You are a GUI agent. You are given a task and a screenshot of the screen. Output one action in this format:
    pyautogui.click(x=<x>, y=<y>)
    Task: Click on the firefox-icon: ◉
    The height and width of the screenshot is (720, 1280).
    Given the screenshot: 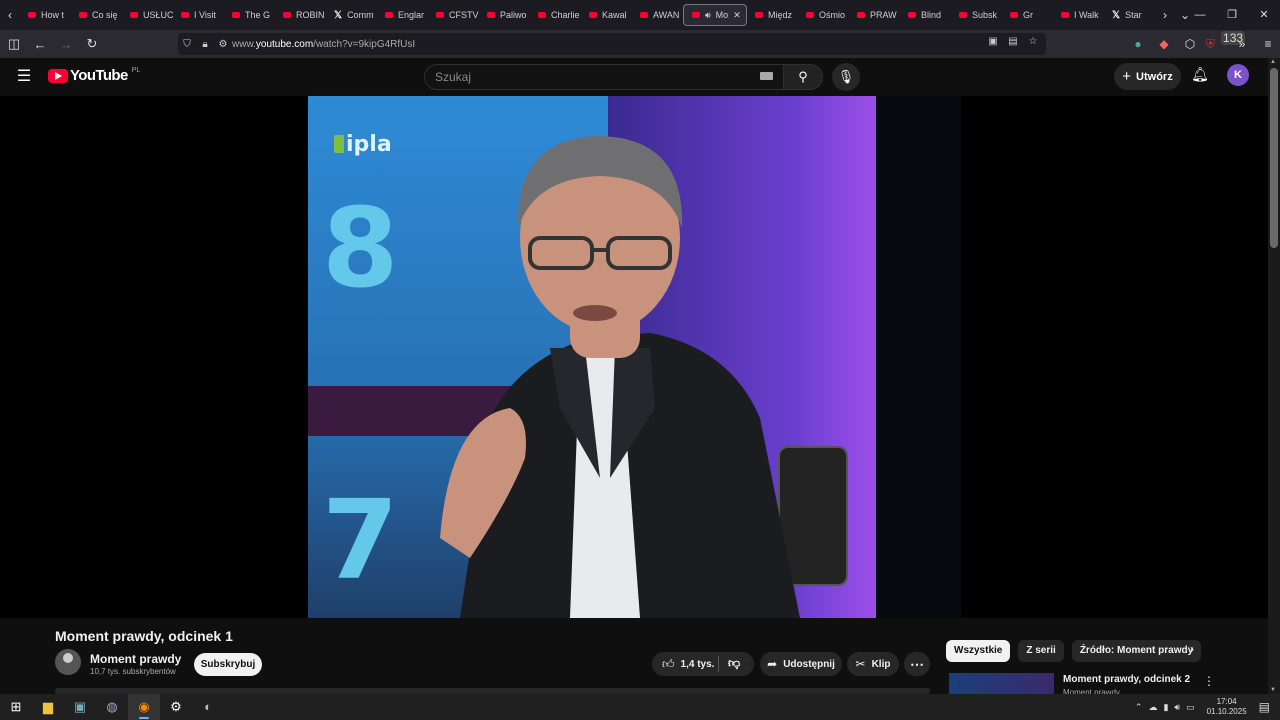 What is the action you would take?
    pyautogui.click(x=144, y=707)
    